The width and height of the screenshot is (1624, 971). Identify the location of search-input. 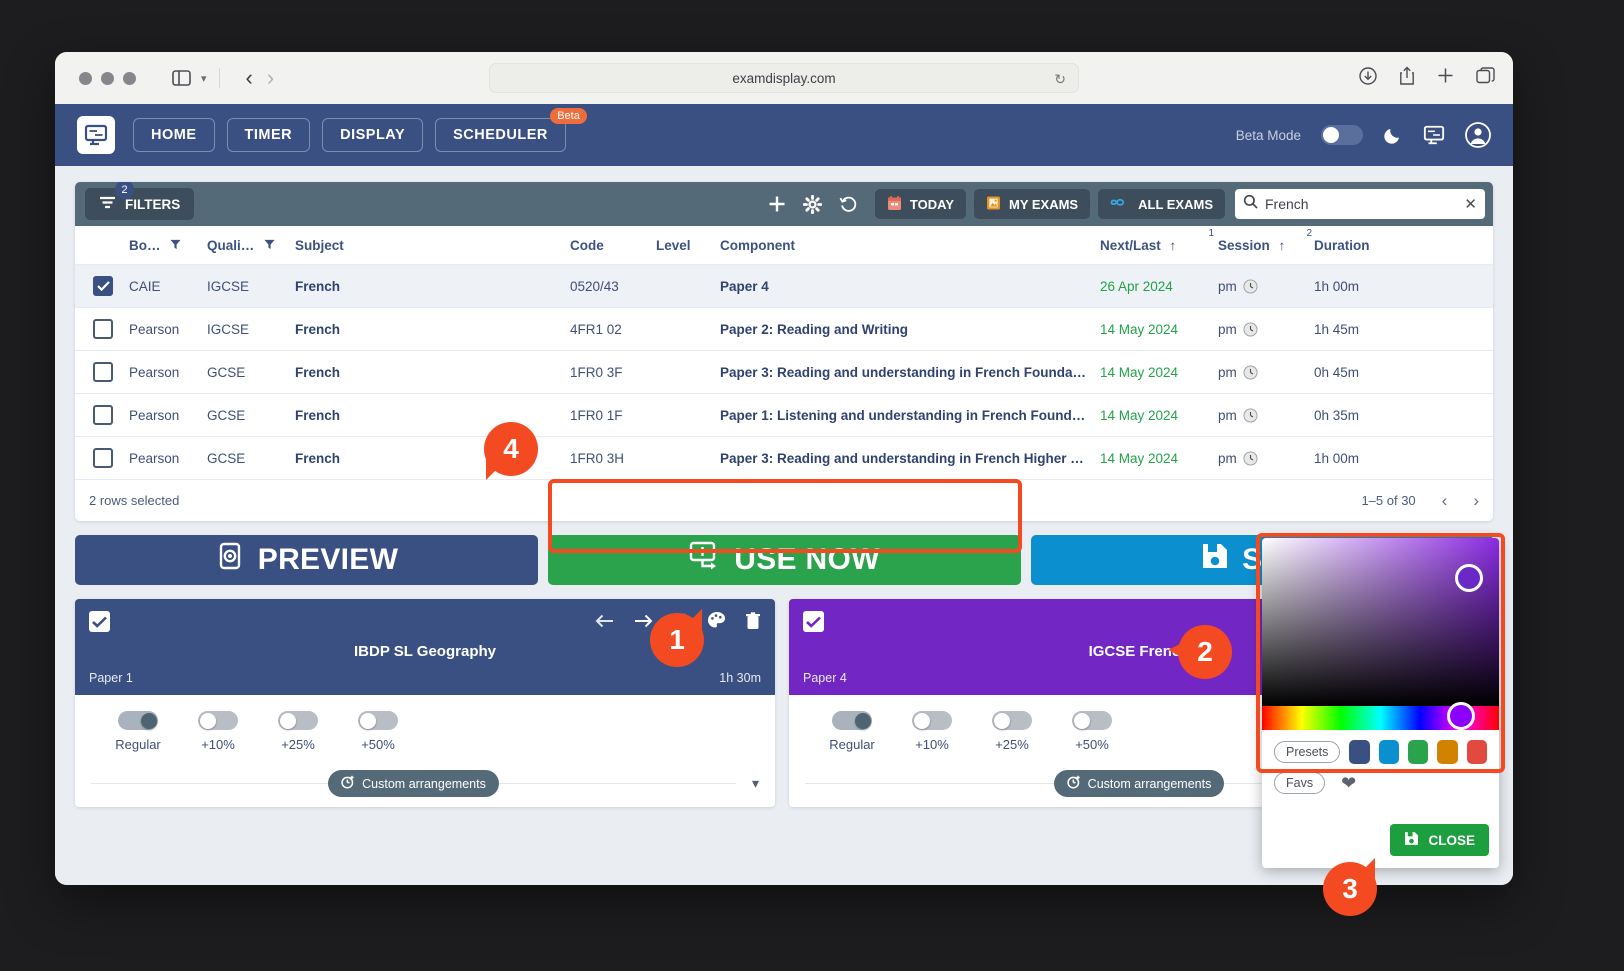
(1357, 204).